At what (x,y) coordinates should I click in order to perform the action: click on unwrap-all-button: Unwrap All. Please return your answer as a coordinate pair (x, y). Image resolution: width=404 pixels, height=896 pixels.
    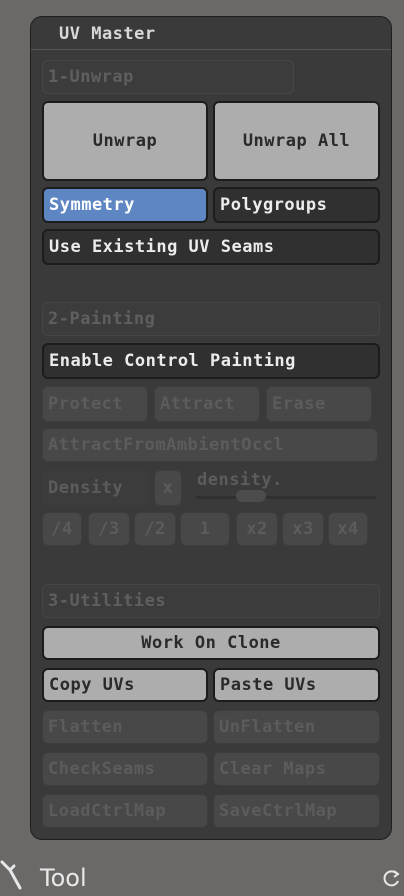
    Looking at the image, I should click on (296, 141).